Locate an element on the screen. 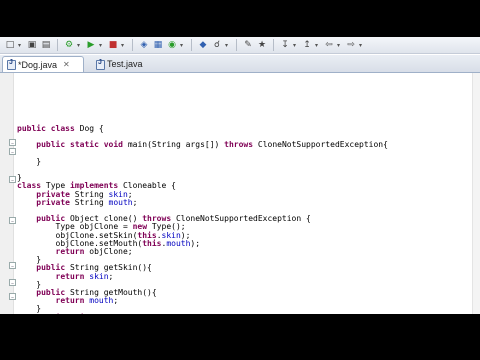  toggle-mark-icon: ✎ is located at coordinates (248, 45).